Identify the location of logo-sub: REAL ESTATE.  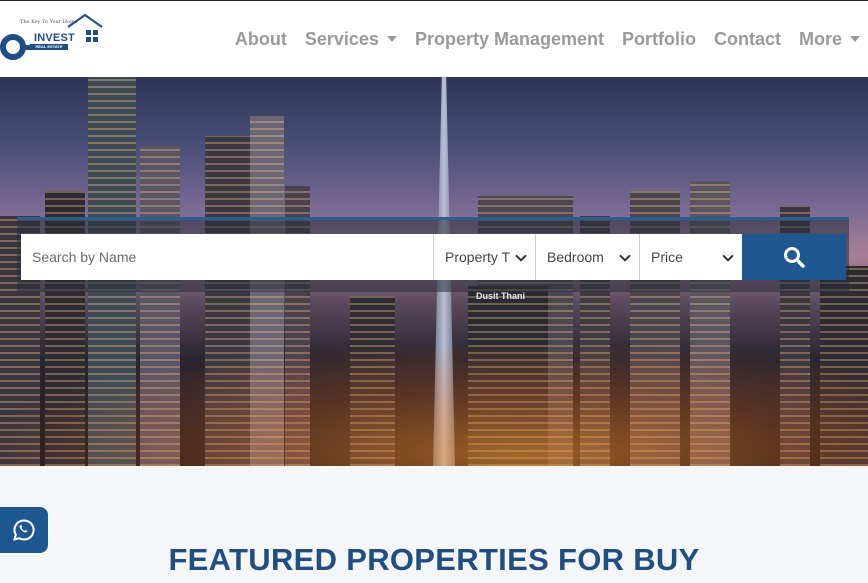
(49, 47).